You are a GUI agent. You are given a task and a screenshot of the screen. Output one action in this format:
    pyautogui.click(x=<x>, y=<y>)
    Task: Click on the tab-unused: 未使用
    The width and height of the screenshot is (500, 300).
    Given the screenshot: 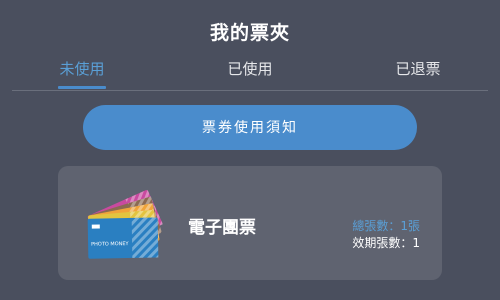 What is the action you would take?
    pyautogui.click(x=82, y=73)
    